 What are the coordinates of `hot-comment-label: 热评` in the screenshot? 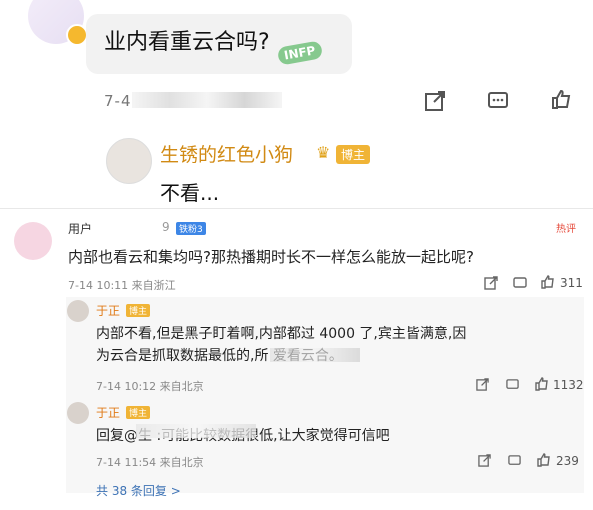 It's located at (566, 229).